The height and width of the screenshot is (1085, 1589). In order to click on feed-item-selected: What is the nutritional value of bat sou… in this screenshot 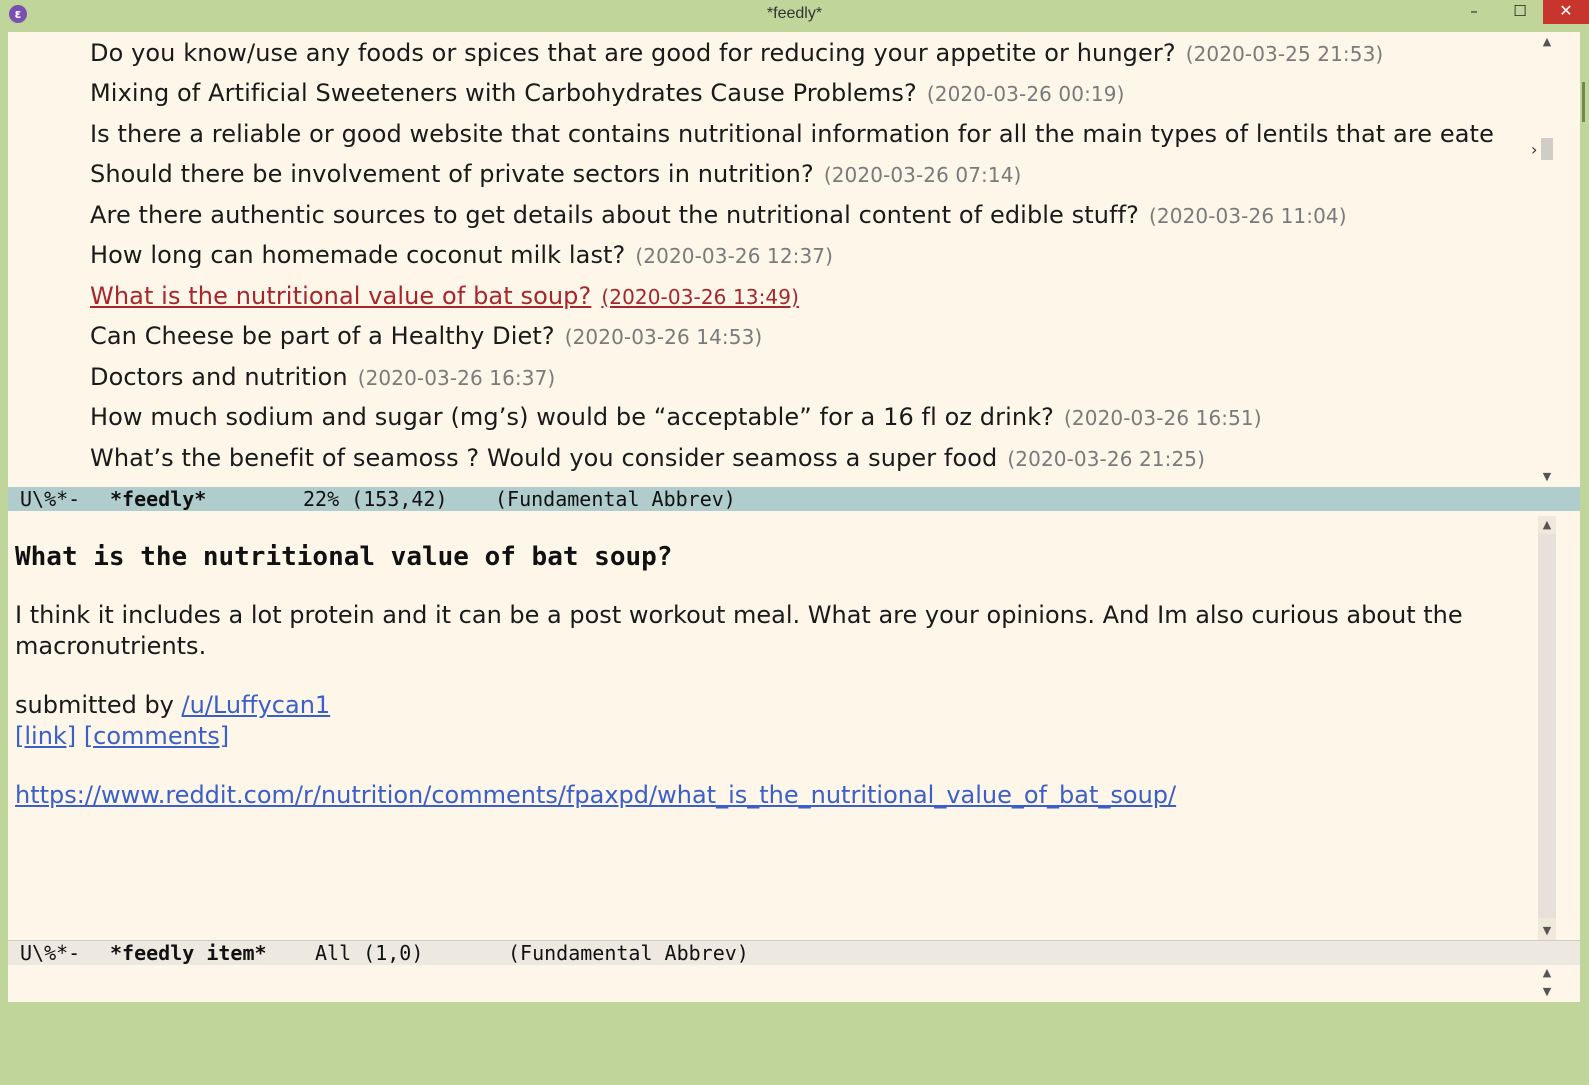, I will do `click(444, 296)`.